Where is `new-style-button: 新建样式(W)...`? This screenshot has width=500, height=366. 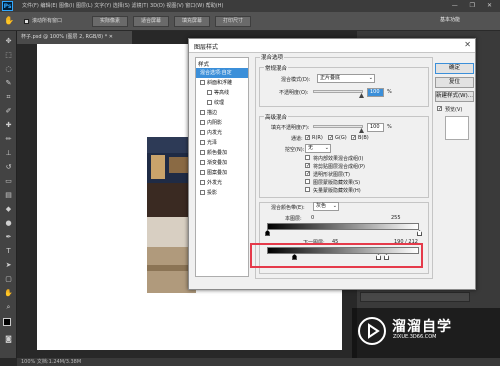 new-style-button: 新建样式(W)... is located at coordinates (454, 96).